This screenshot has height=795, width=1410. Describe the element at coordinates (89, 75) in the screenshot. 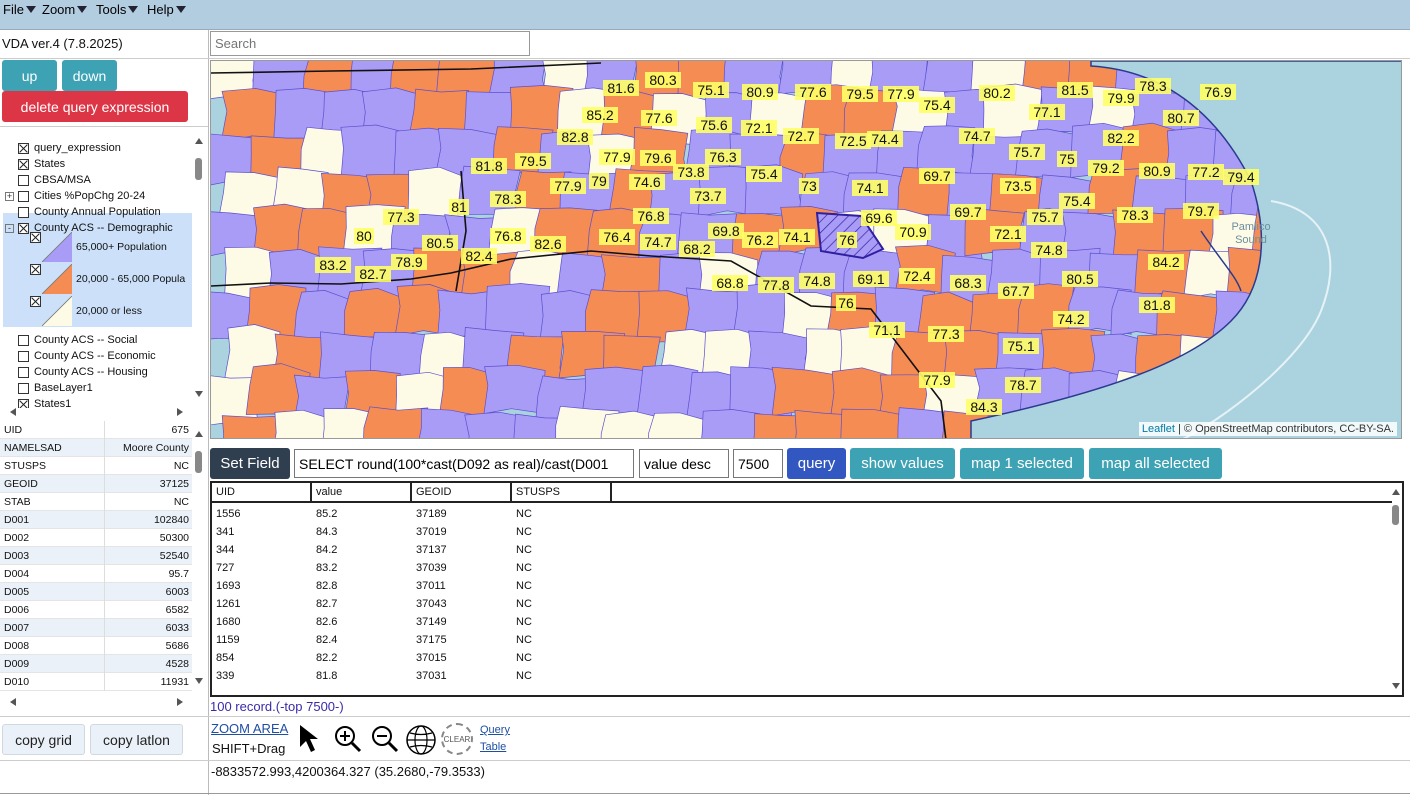

I see `down-button: down` at that location.